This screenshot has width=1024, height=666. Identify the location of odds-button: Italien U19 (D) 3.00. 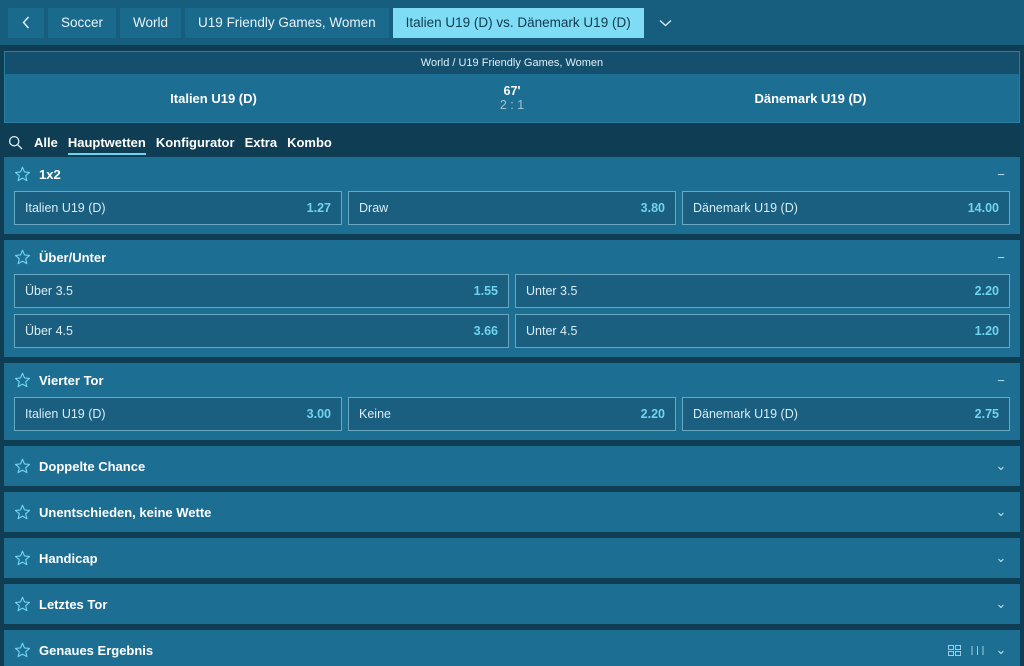
(178, 414).